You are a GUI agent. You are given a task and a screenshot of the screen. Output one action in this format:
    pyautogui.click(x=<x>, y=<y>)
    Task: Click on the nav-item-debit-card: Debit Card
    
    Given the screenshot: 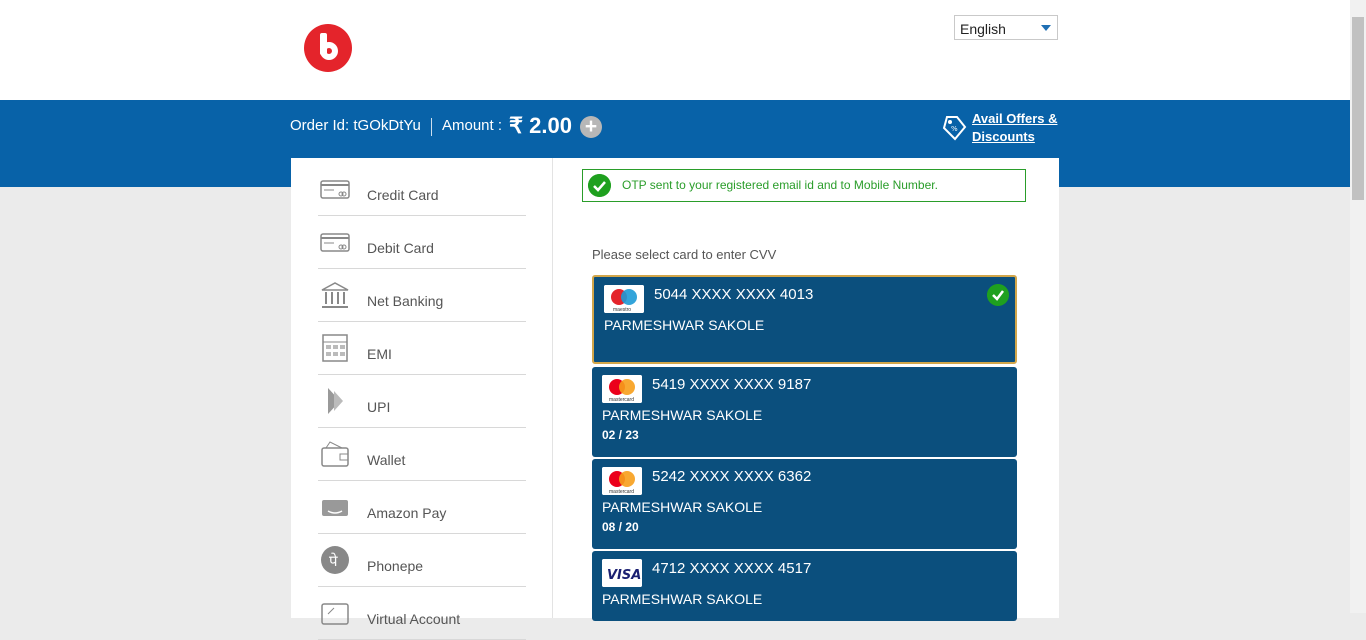 What is the action you would take?
    pyautogui.click(x=422, y=242)
    